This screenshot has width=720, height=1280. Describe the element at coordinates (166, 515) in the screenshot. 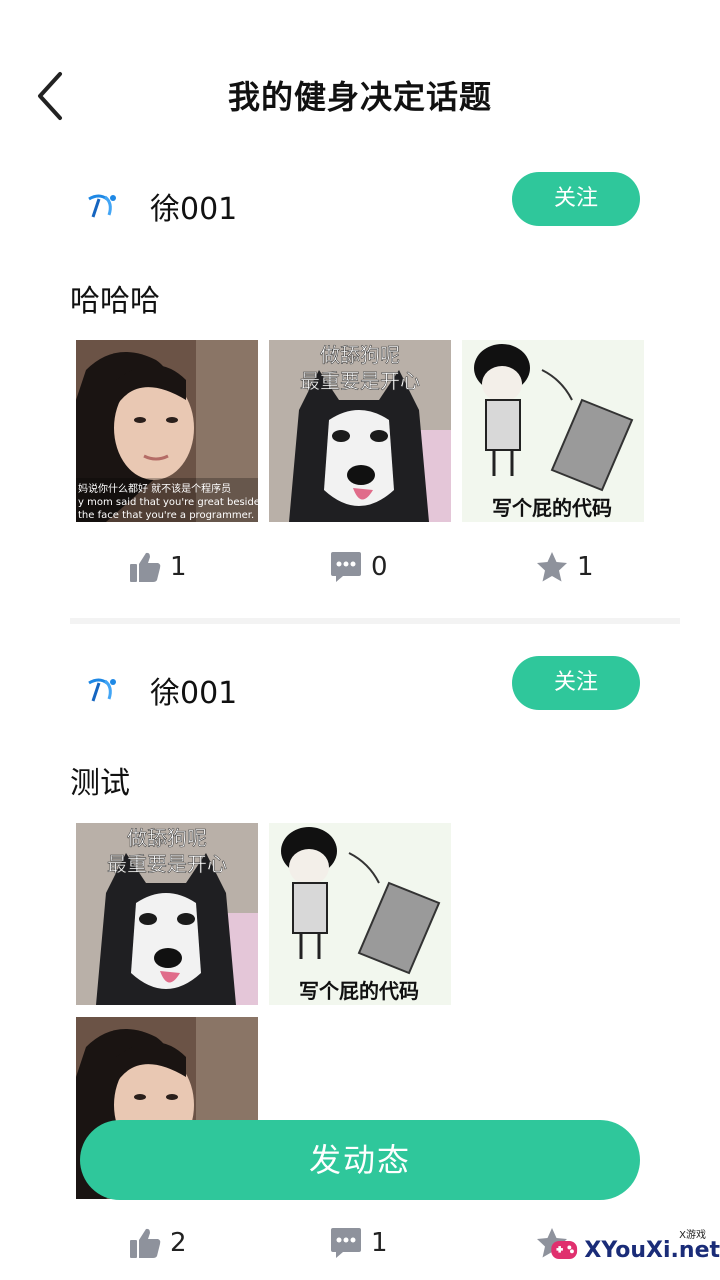

I see `image-caption: the face that you're a programmer.` at that location.